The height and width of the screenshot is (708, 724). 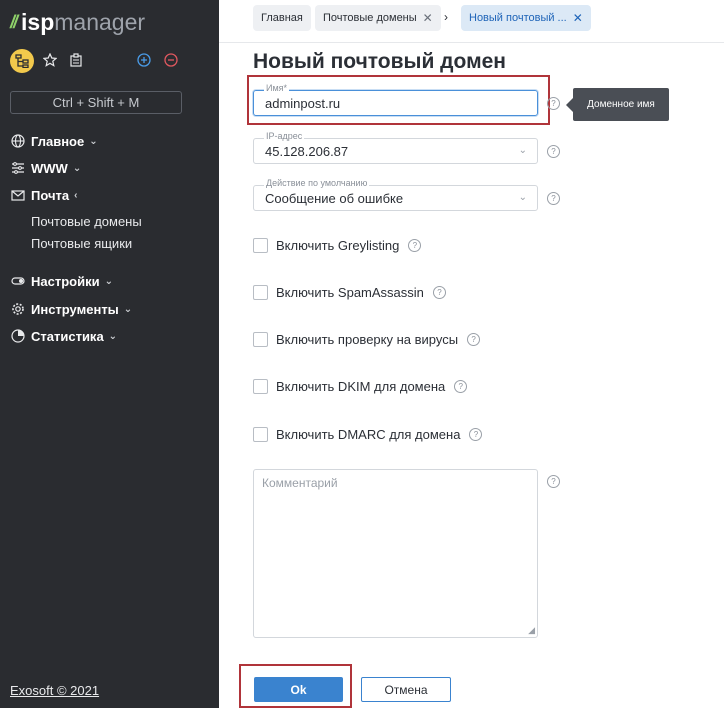 I want to click on clipboard-icon, so click(x=76, y=60).